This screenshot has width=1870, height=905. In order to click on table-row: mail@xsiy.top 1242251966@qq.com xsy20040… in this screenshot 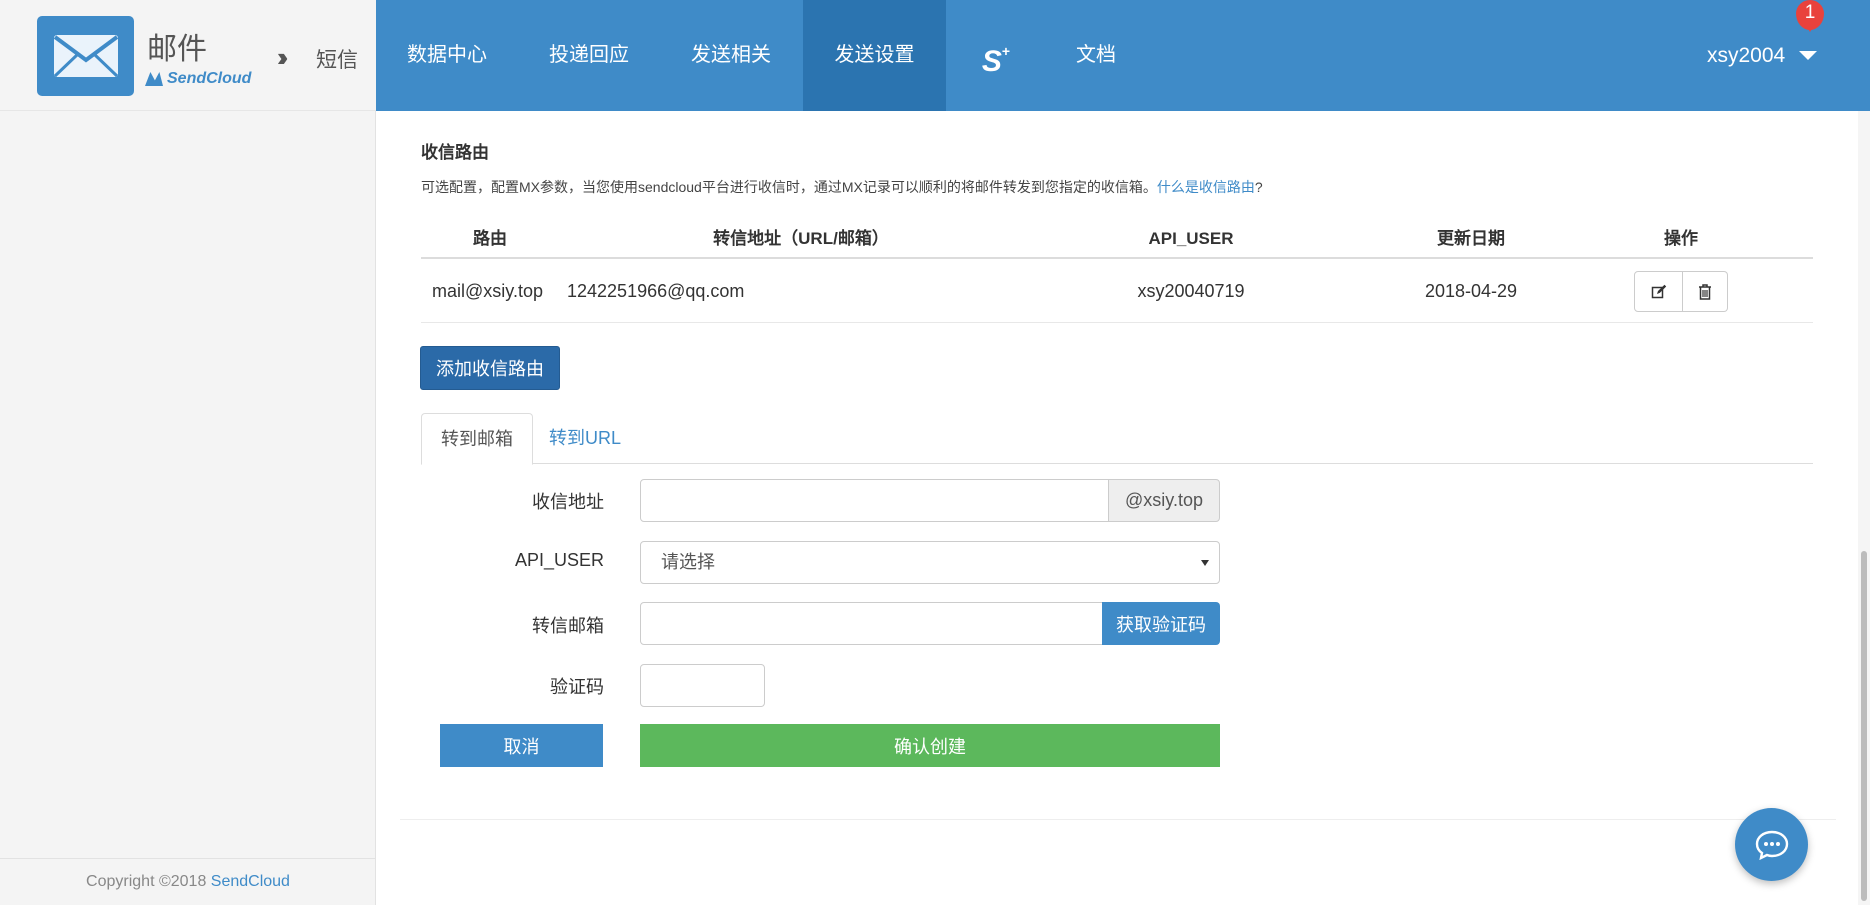, I will do `click(1117, 291)`.